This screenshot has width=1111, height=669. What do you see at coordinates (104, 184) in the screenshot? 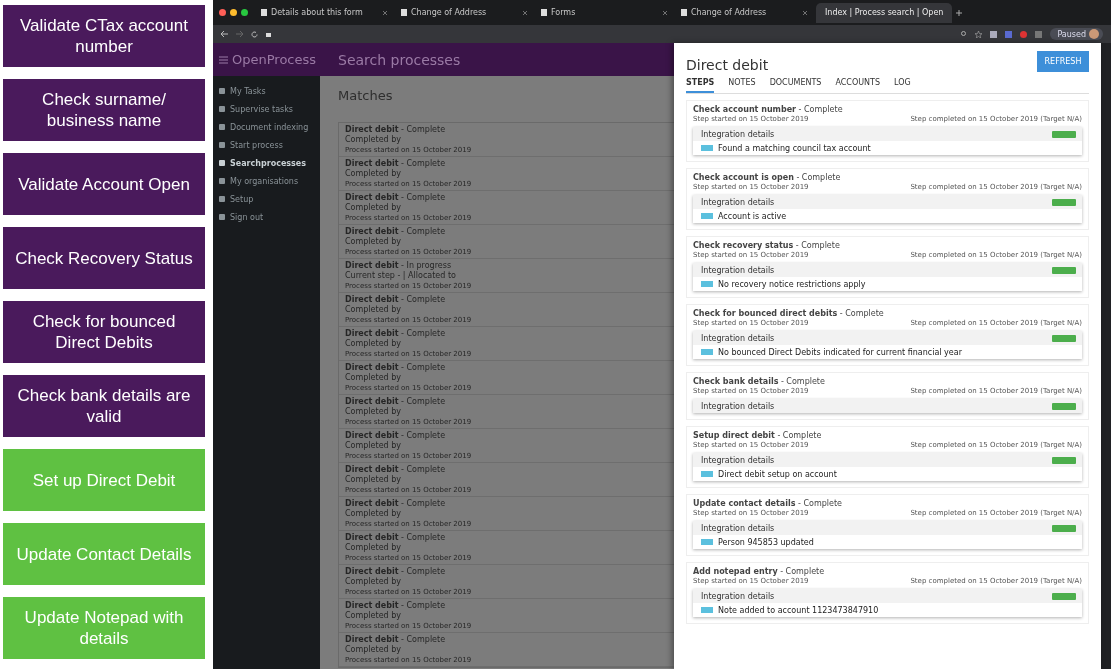
I see `step-label: Validate Account Open` at bounding box center [104, 184].